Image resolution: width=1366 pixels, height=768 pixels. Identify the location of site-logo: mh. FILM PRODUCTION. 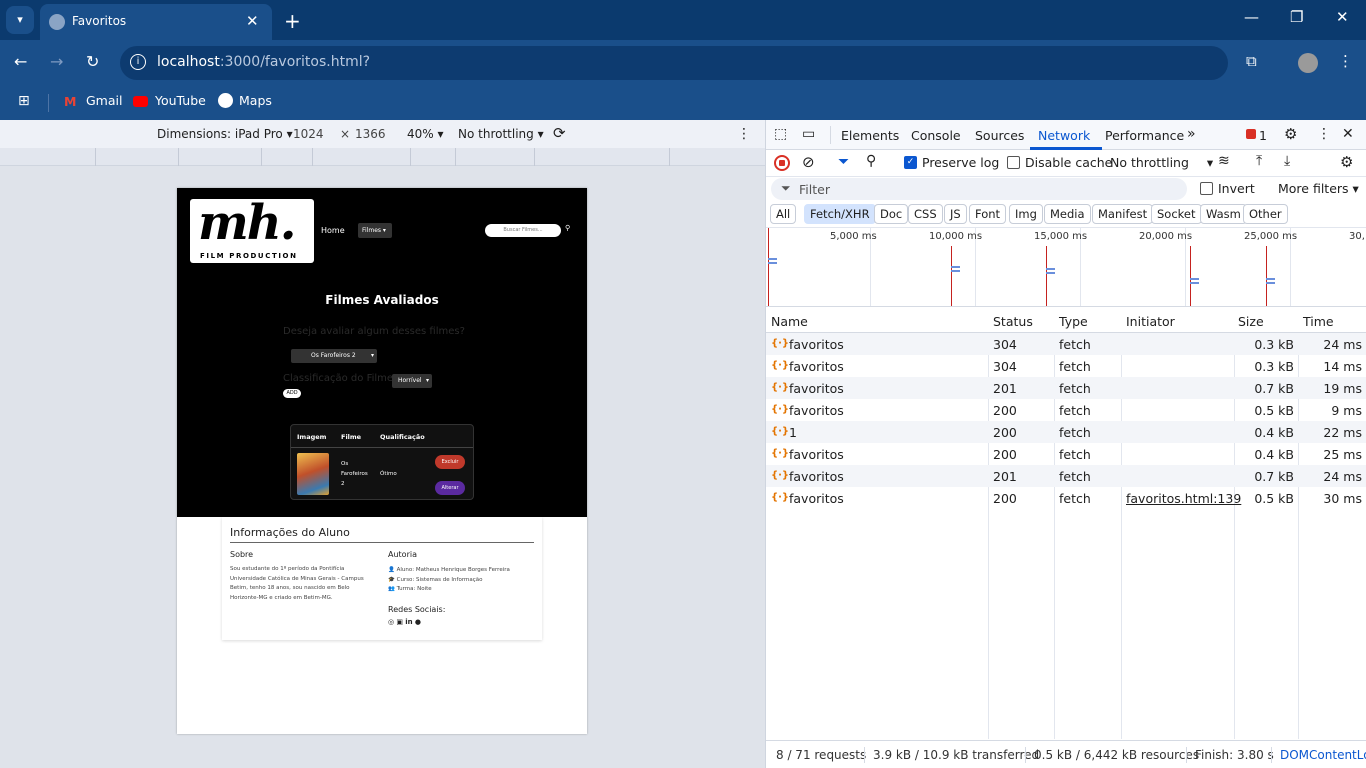
(252, 229).